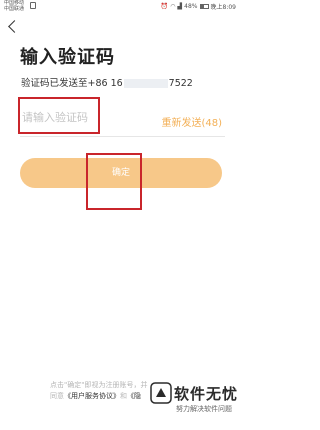 The width and height of the screenshot is (320, 430). What do you see at coordinates (57, 396) in the screenshot?
I see `agreement-prefix: 同意` at bounding box center [57, 396].